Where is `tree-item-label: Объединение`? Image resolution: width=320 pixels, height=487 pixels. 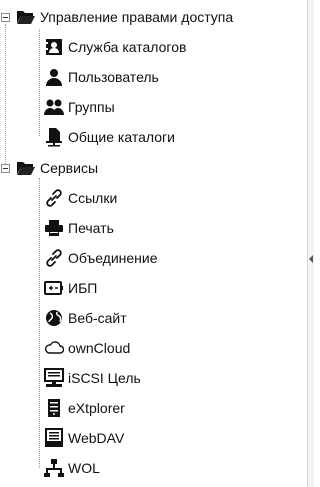
tree-item-label: Объединение is located at coordinates (113, 258).